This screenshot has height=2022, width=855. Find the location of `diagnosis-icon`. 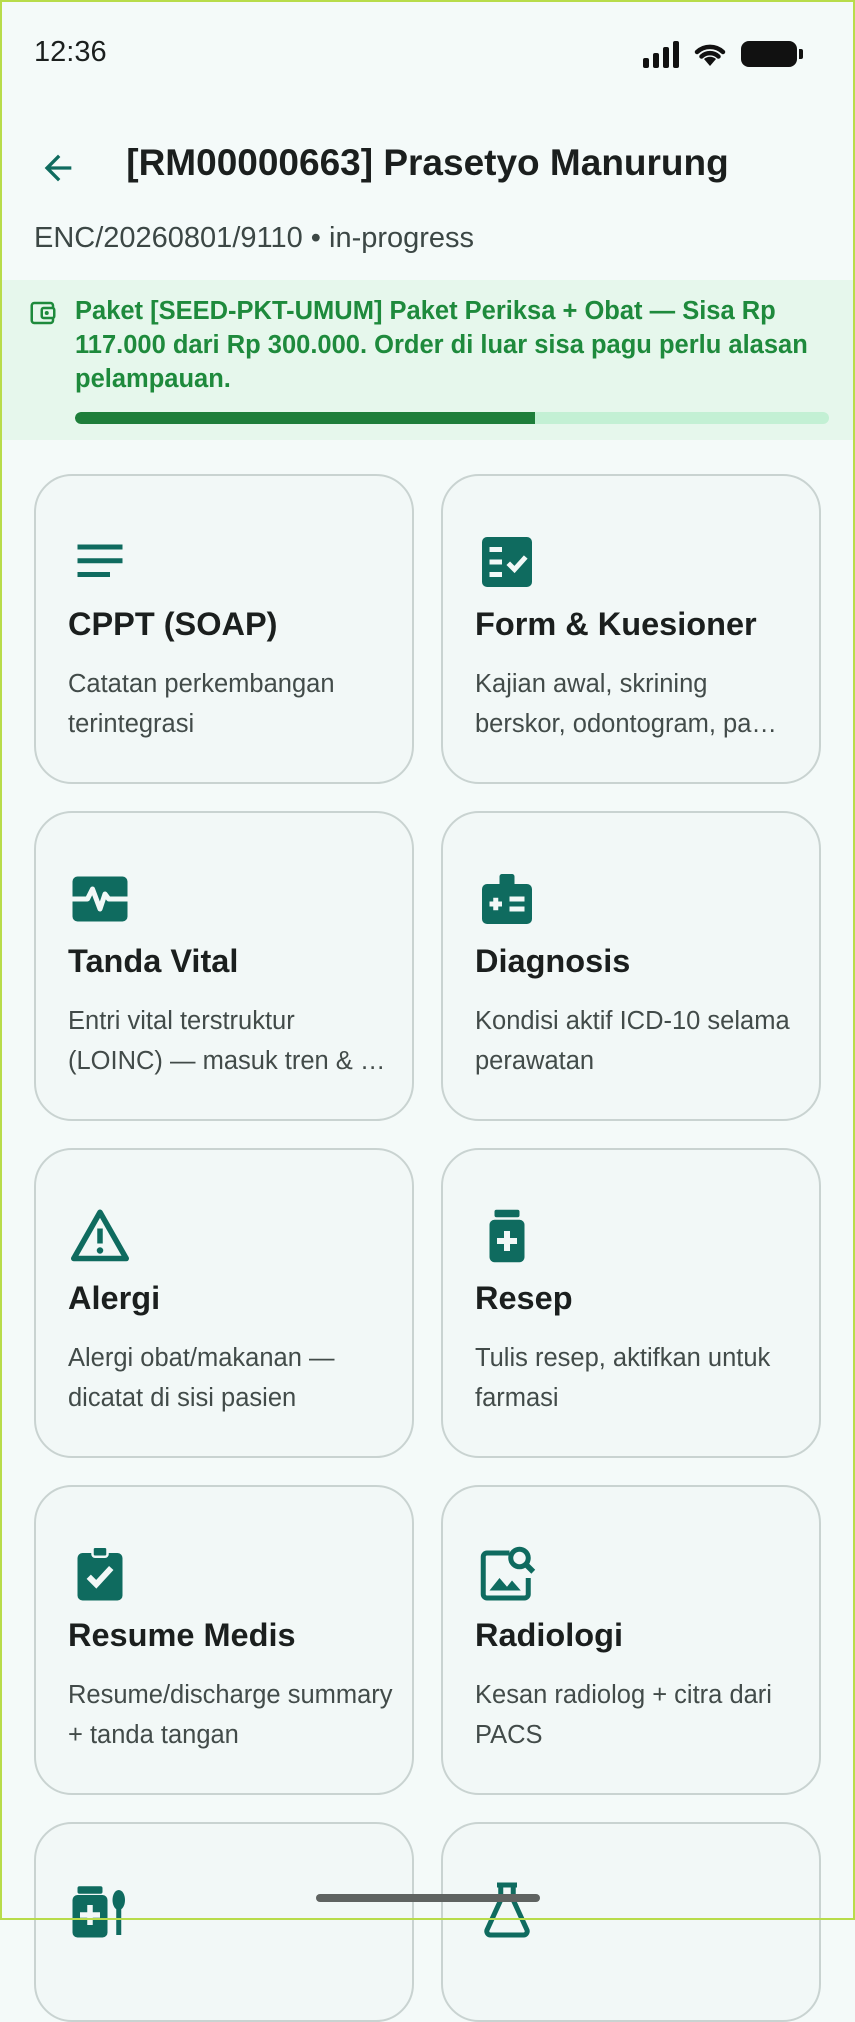

diagnosis-icon is located at coordinates (507, 899).